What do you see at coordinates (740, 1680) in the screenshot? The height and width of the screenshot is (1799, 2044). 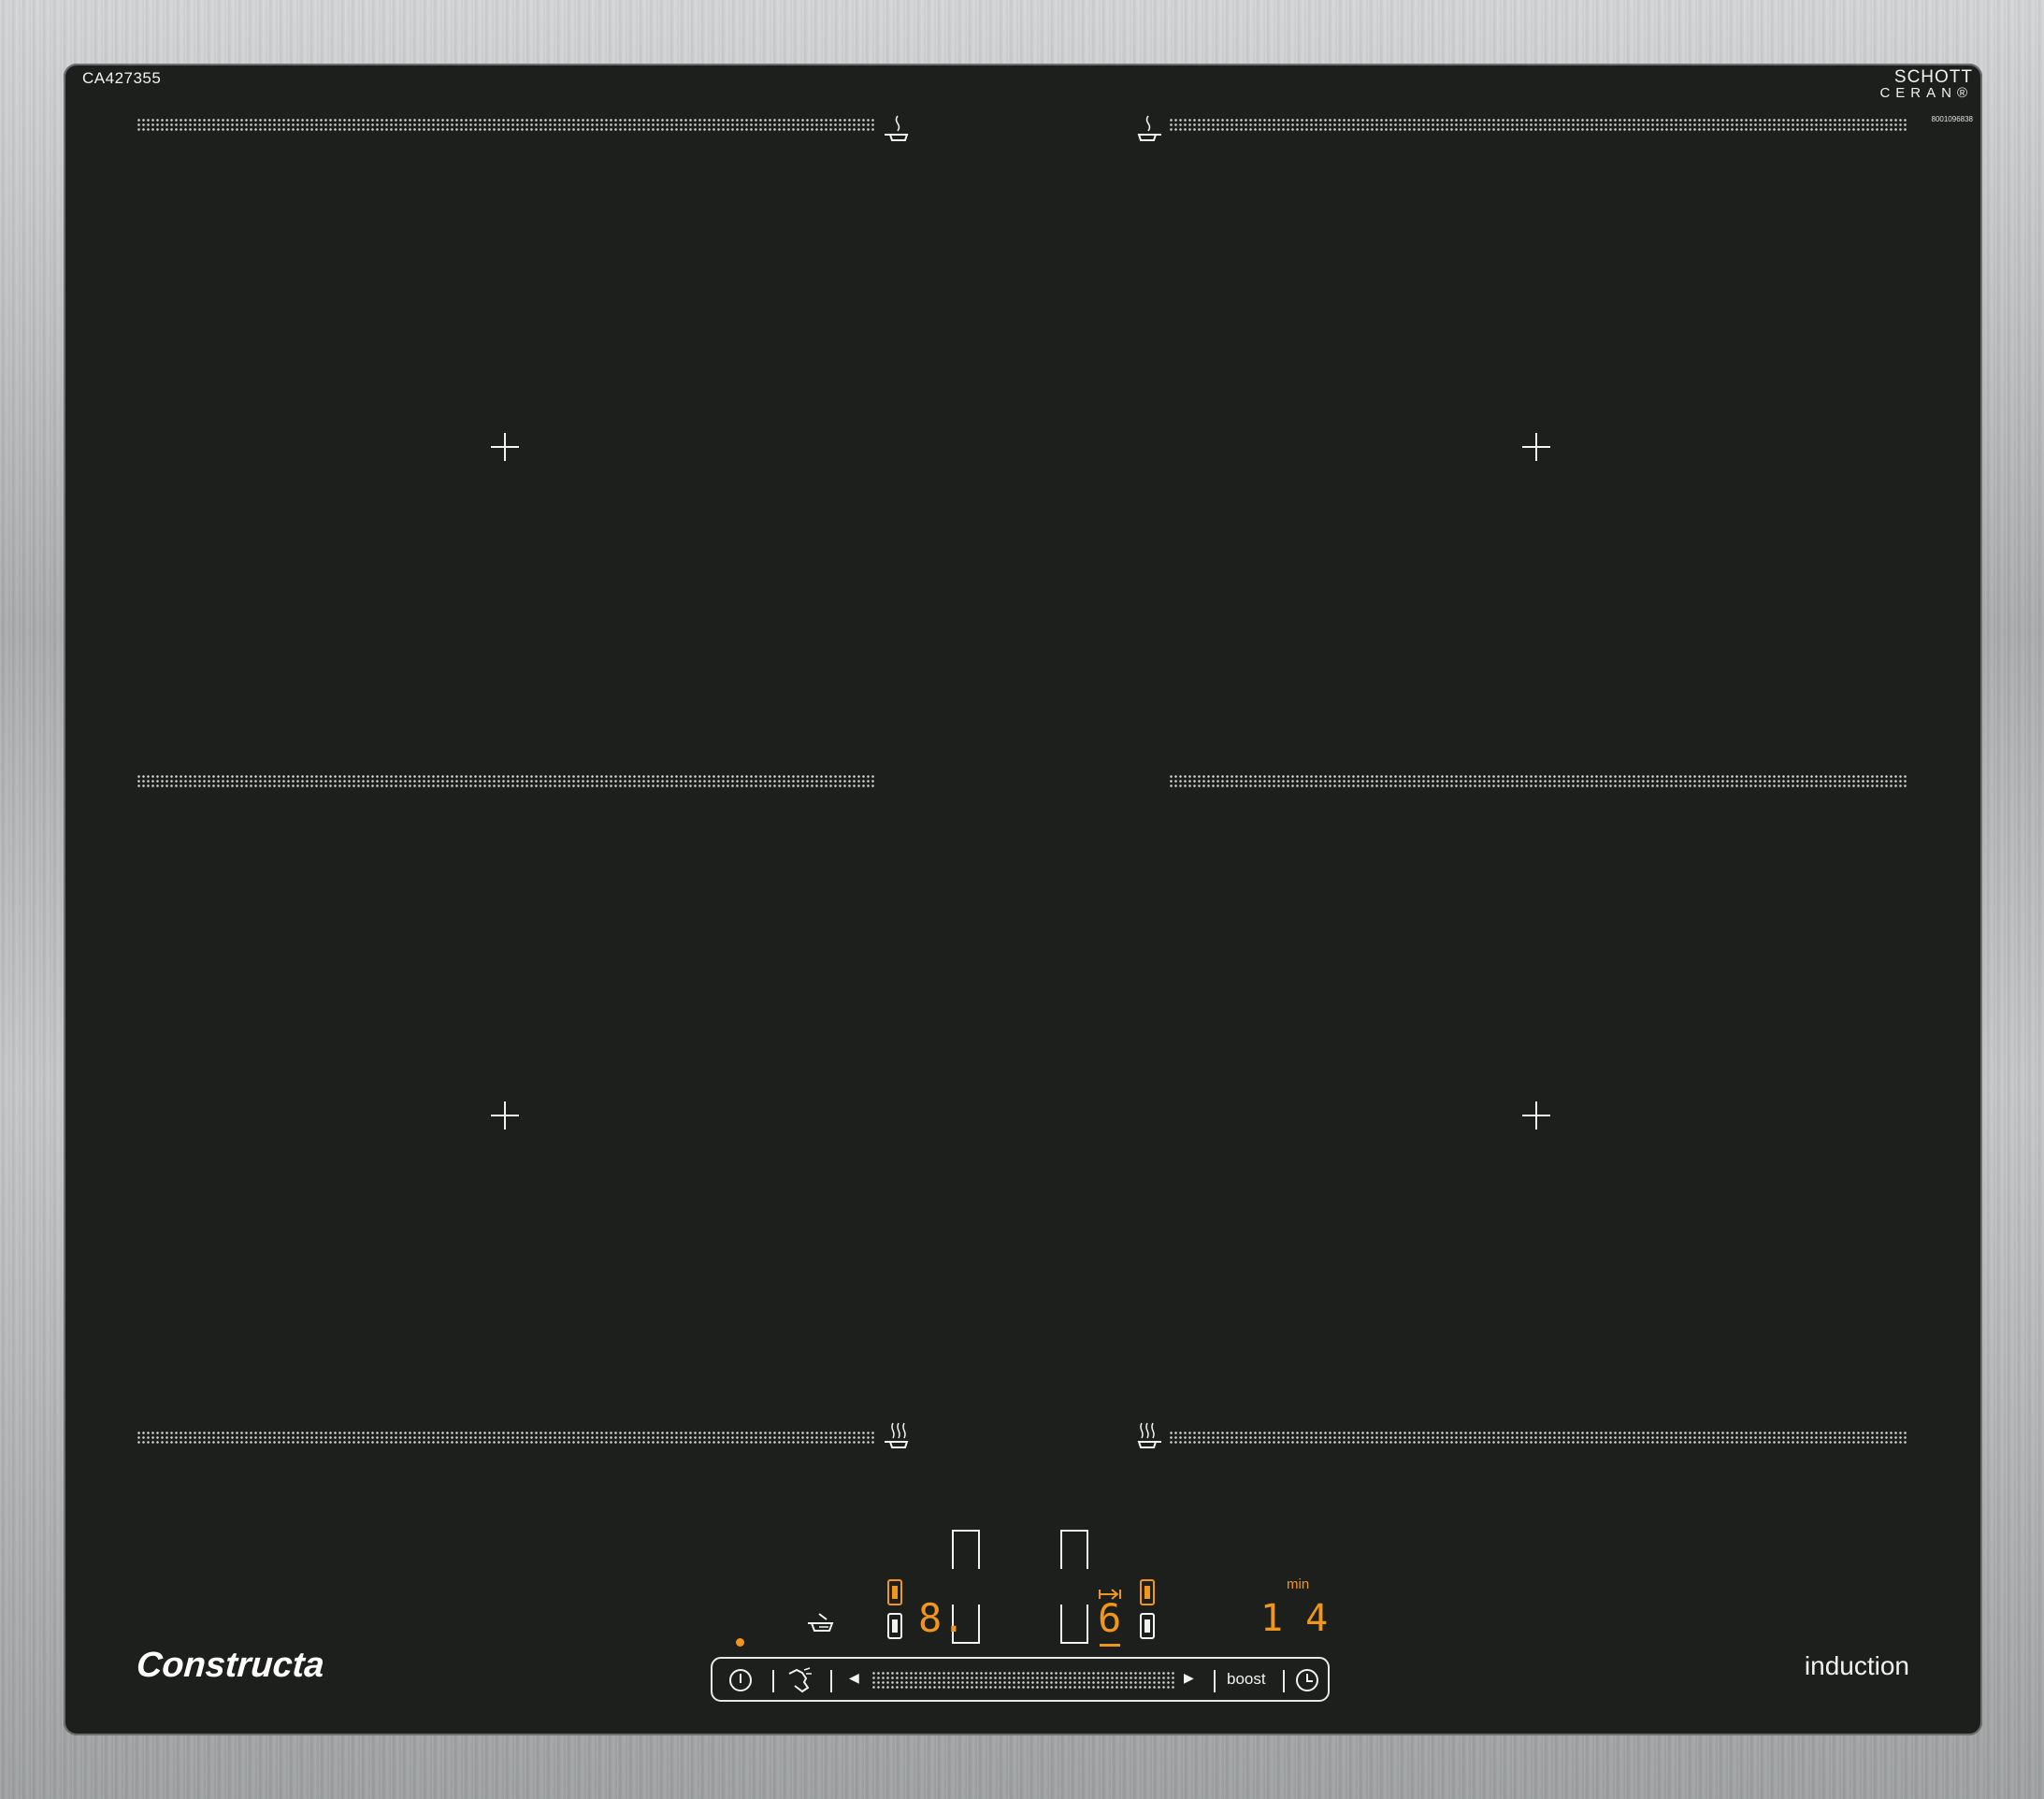 I see `power-icon` at bounding box center [740, 1680].